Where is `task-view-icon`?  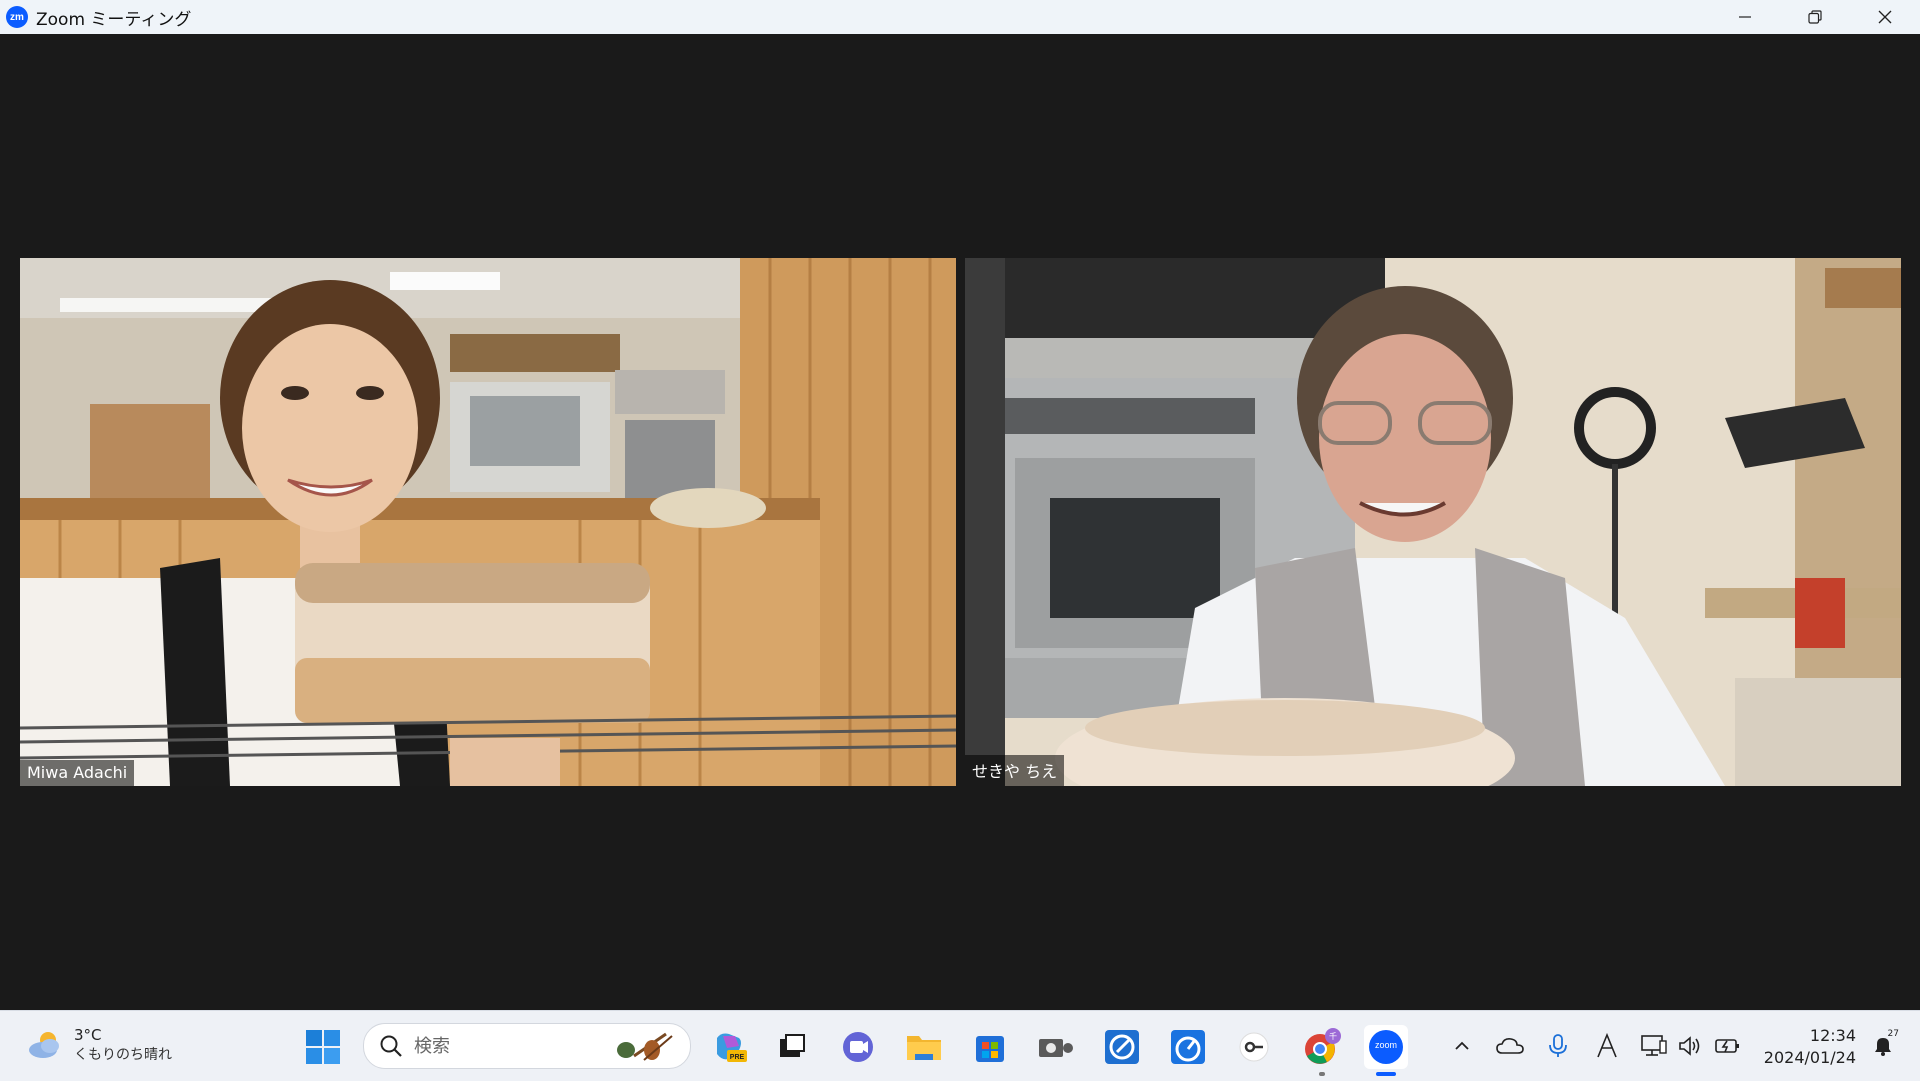
task-view-icon is located at coordinates (792, 1045).